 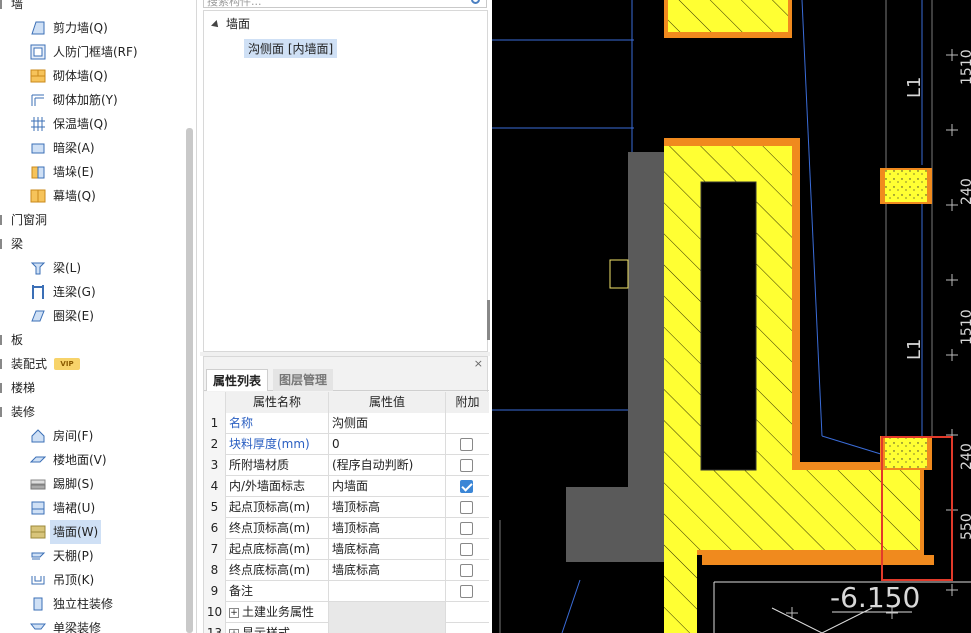 I want to click on tree-item: 楼地面(V), so click(x=93, y=460).